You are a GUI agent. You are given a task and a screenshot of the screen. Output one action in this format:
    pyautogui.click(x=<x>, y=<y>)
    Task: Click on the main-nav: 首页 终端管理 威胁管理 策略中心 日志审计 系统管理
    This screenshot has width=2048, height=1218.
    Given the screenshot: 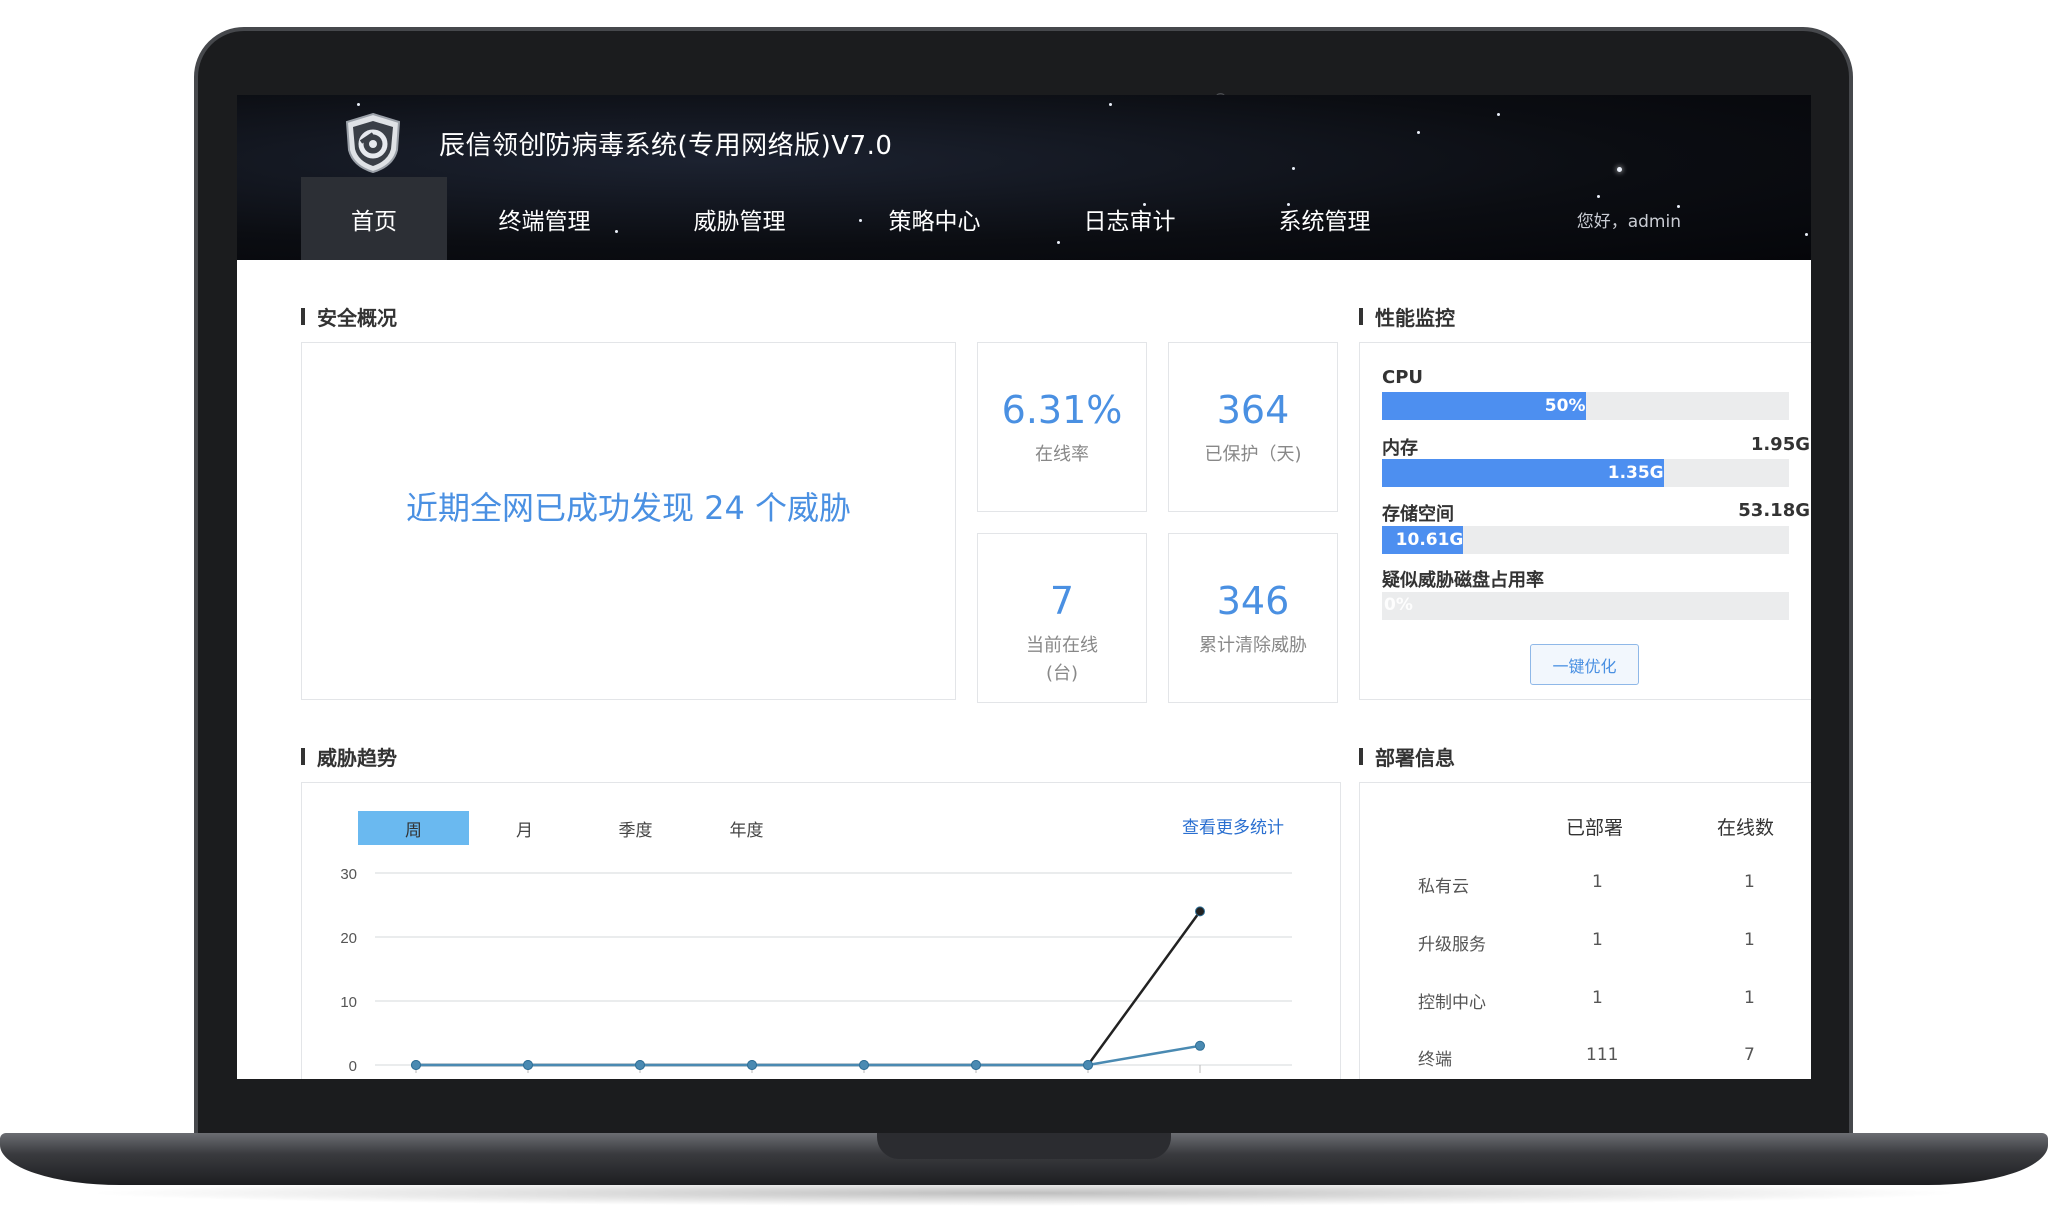 What is the action you would take?
    pyautogui.click(x=861, y=218)
    